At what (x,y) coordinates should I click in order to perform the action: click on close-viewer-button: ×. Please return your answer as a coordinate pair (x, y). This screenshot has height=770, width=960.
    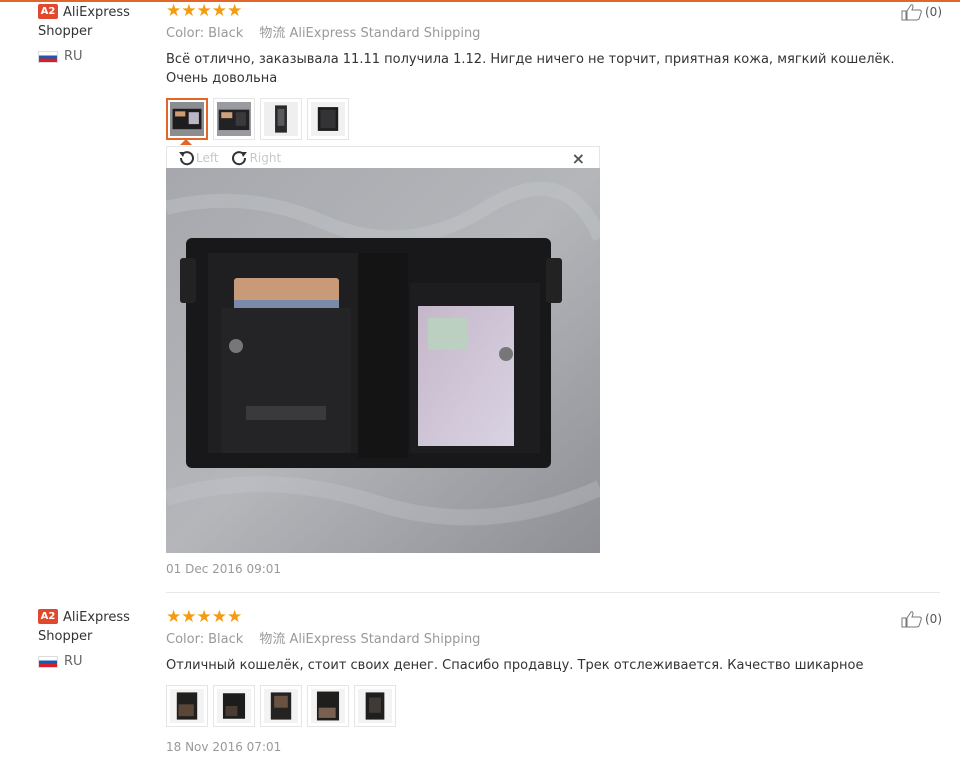
    Looking at the image, I should click on (578, 158).